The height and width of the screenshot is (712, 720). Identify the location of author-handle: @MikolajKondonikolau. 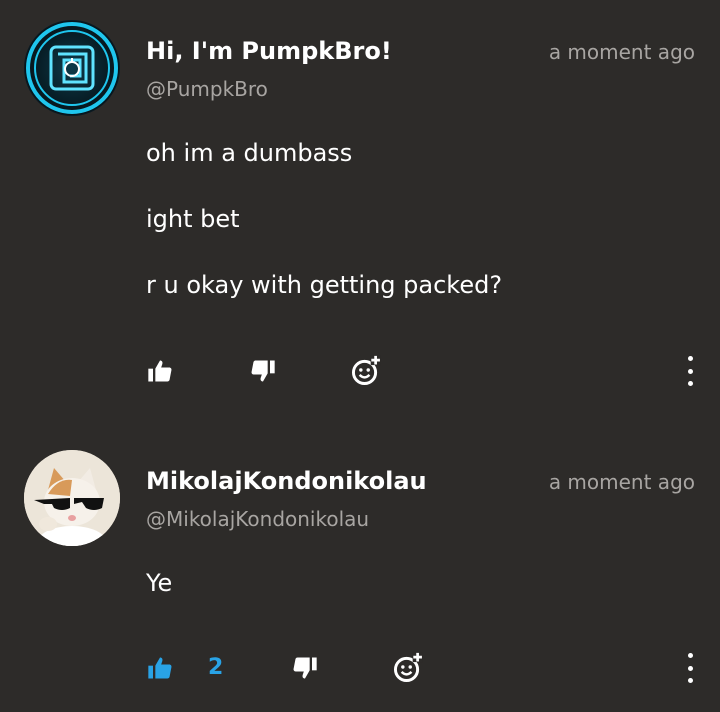
(258, 519).